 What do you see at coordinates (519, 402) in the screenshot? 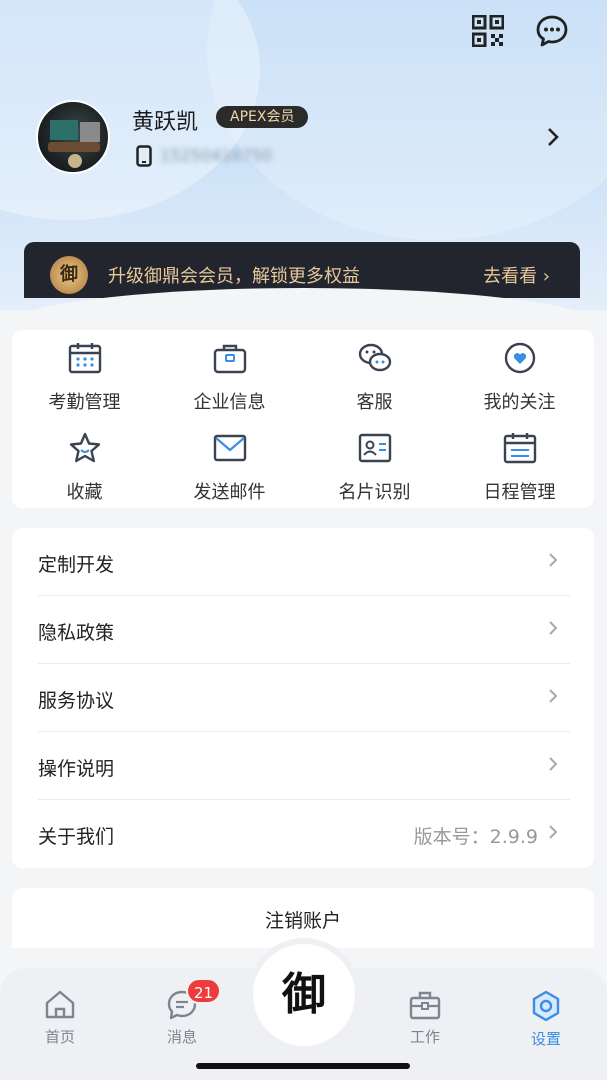
I see `grid-item-label: 我的关注` at bounding box center [519, 402].